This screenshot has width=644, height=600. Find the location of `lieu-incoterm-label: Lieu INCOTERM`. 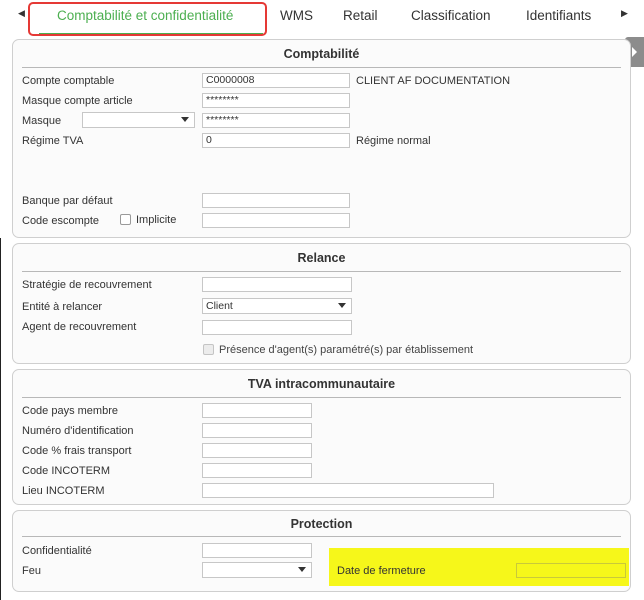

lieu-incoterm-label: Lieu INCOTERM is located at coordinates (63, 491).